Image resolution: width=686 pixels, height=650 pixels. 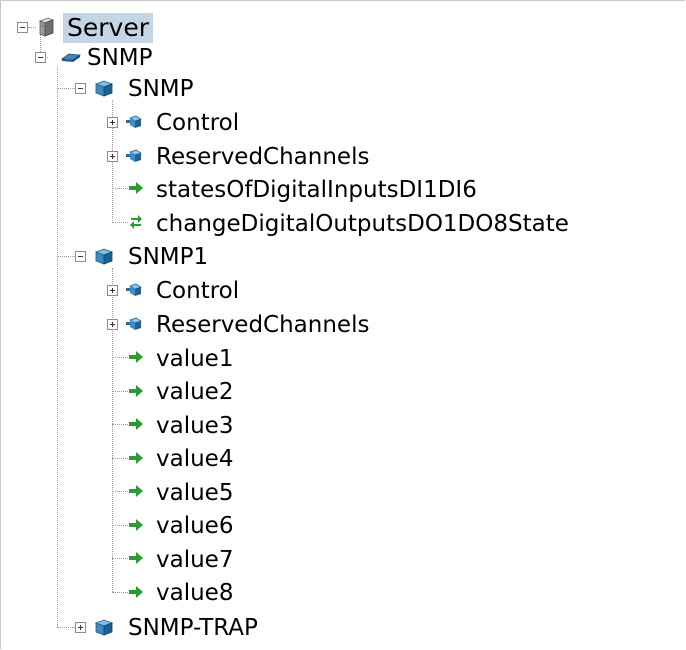 I want to click on bidirectional-arrow-icon, so click(x=136, y=222).